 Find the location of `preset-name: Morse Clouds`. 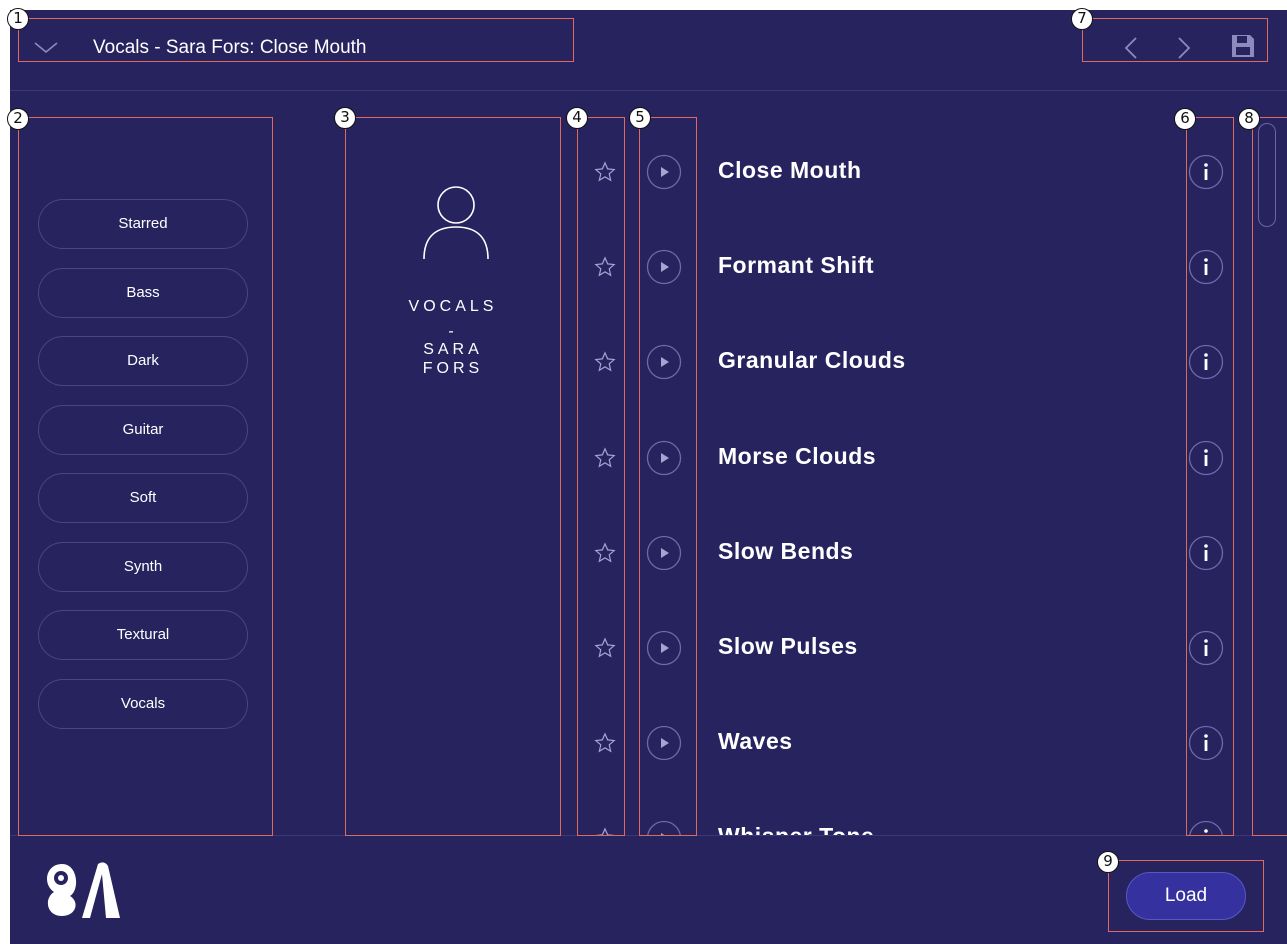

preset-name: Morse Clouds is located at coordinates (797, 456).